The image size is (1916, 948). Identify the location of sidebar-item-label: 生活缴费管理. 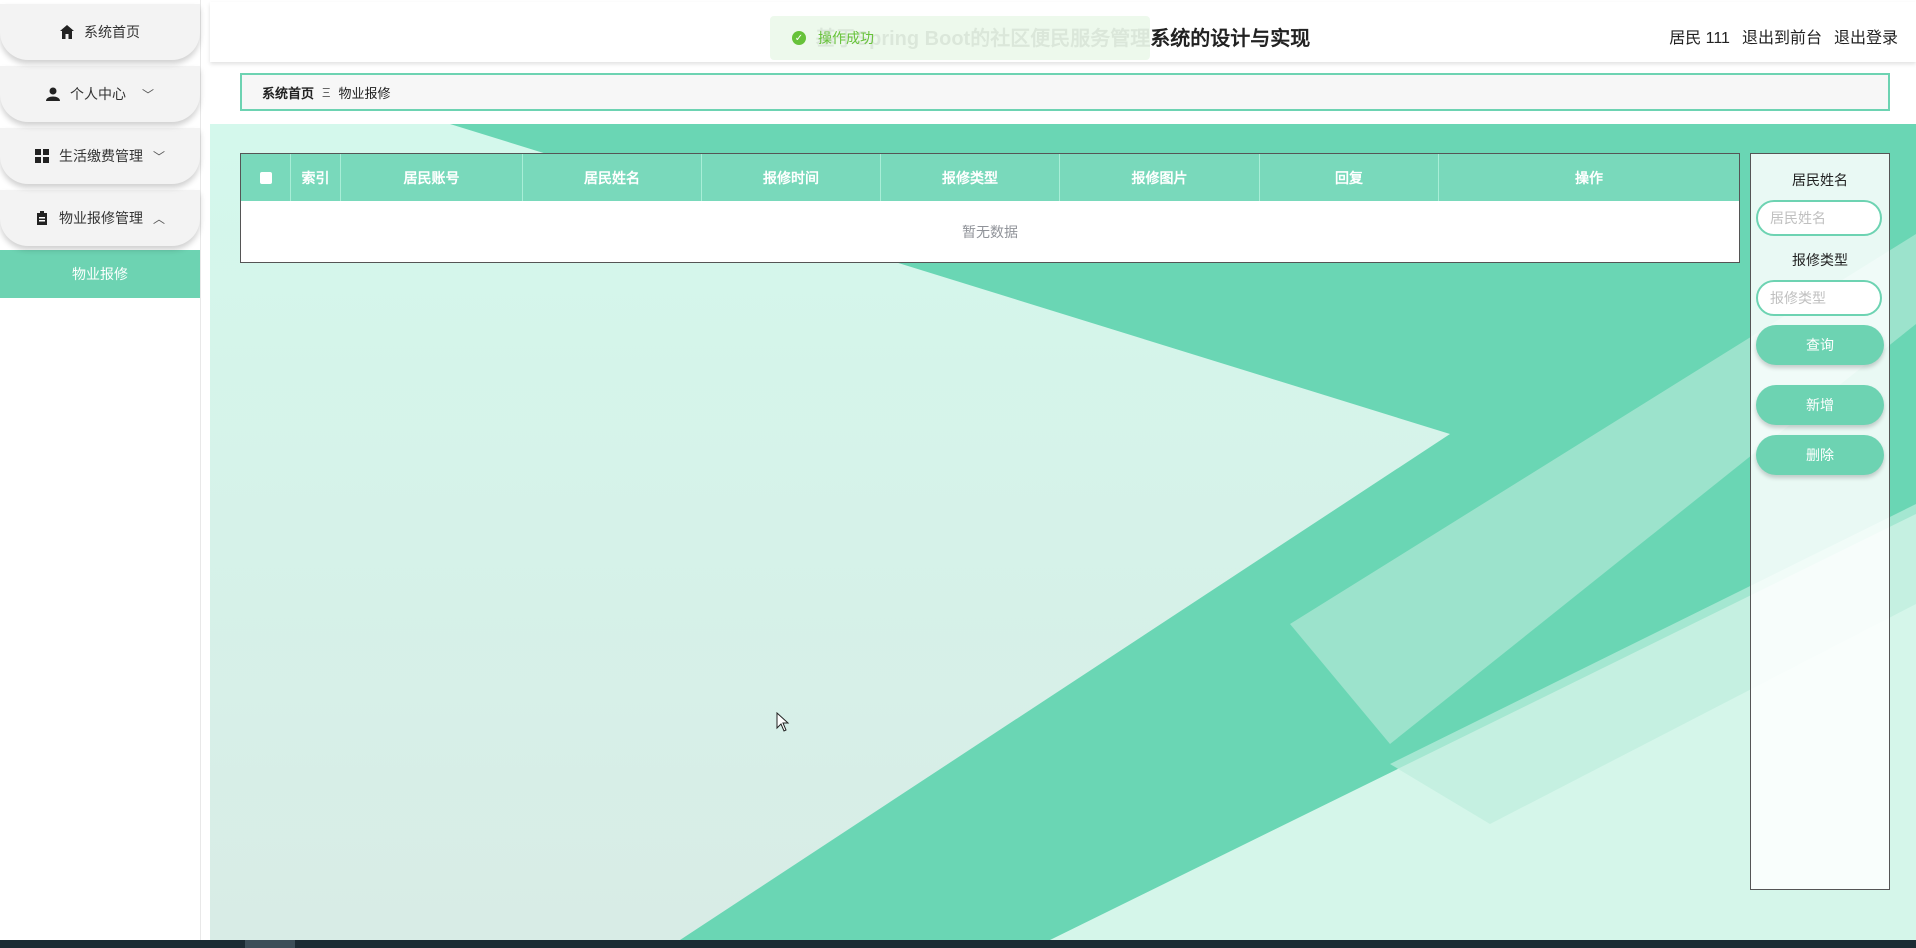
(100, 156).